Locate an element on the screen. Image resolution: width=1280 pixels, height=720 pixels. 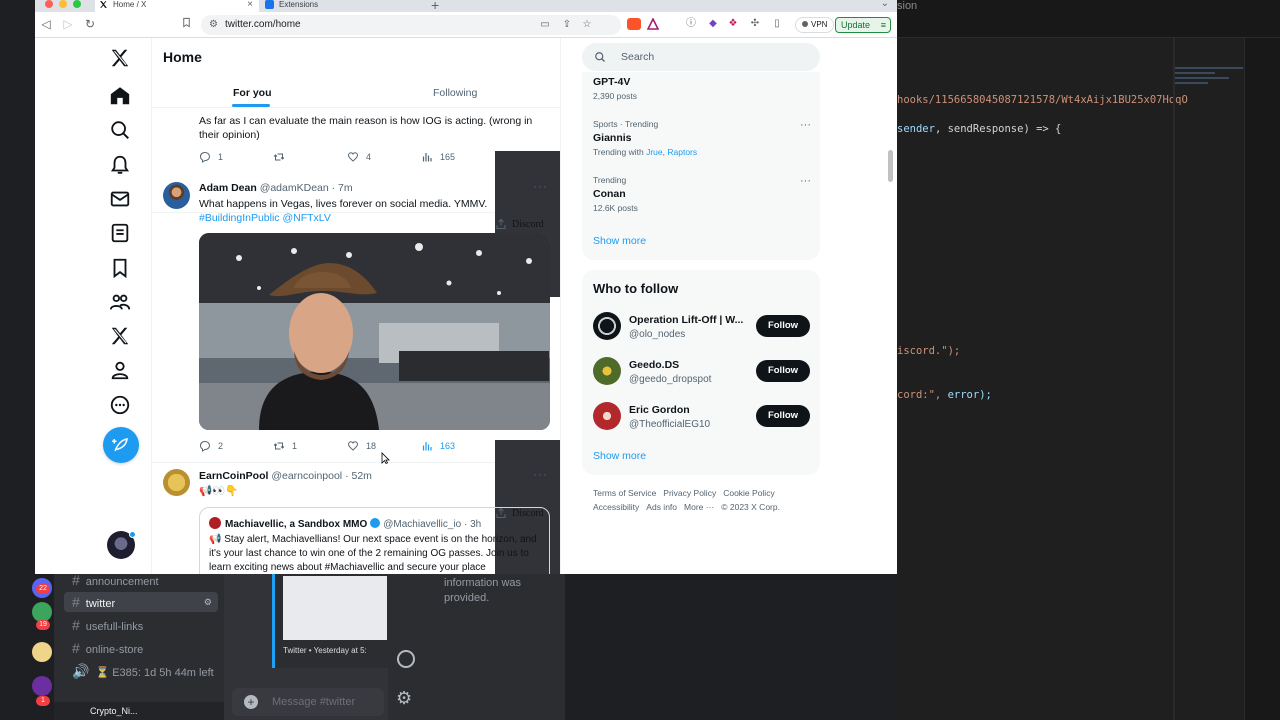
reload-button: ↻ is located at coordinates (90, 24).